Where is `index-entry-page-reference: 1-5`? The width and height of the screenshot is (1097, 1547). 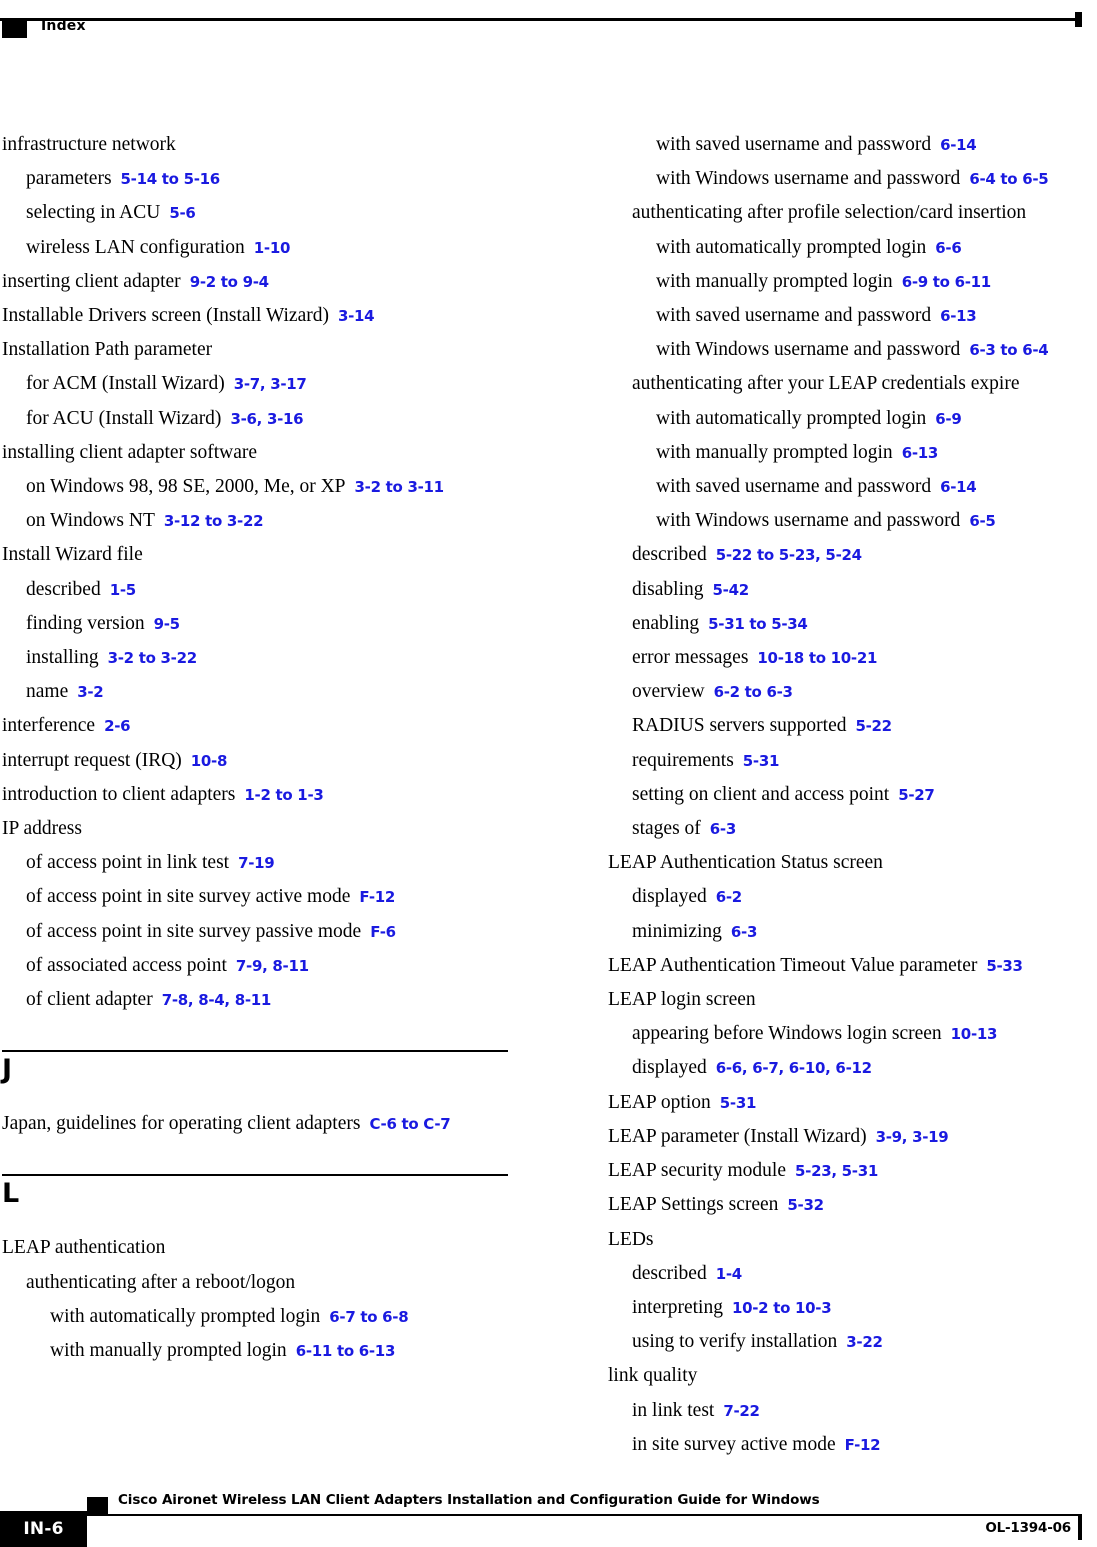
index-entry-page-reference: 1-5 is located at coordinates (123, 590).